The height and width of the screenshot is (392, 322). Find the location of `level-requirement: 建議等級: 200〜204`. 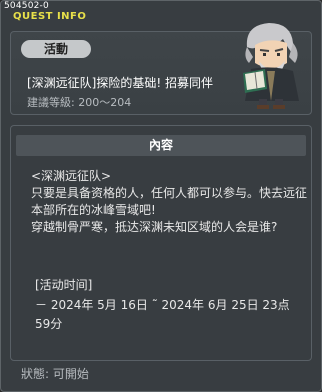

level-requirement: 建議等級: 200〜204 is located at coordinates (79, 102).